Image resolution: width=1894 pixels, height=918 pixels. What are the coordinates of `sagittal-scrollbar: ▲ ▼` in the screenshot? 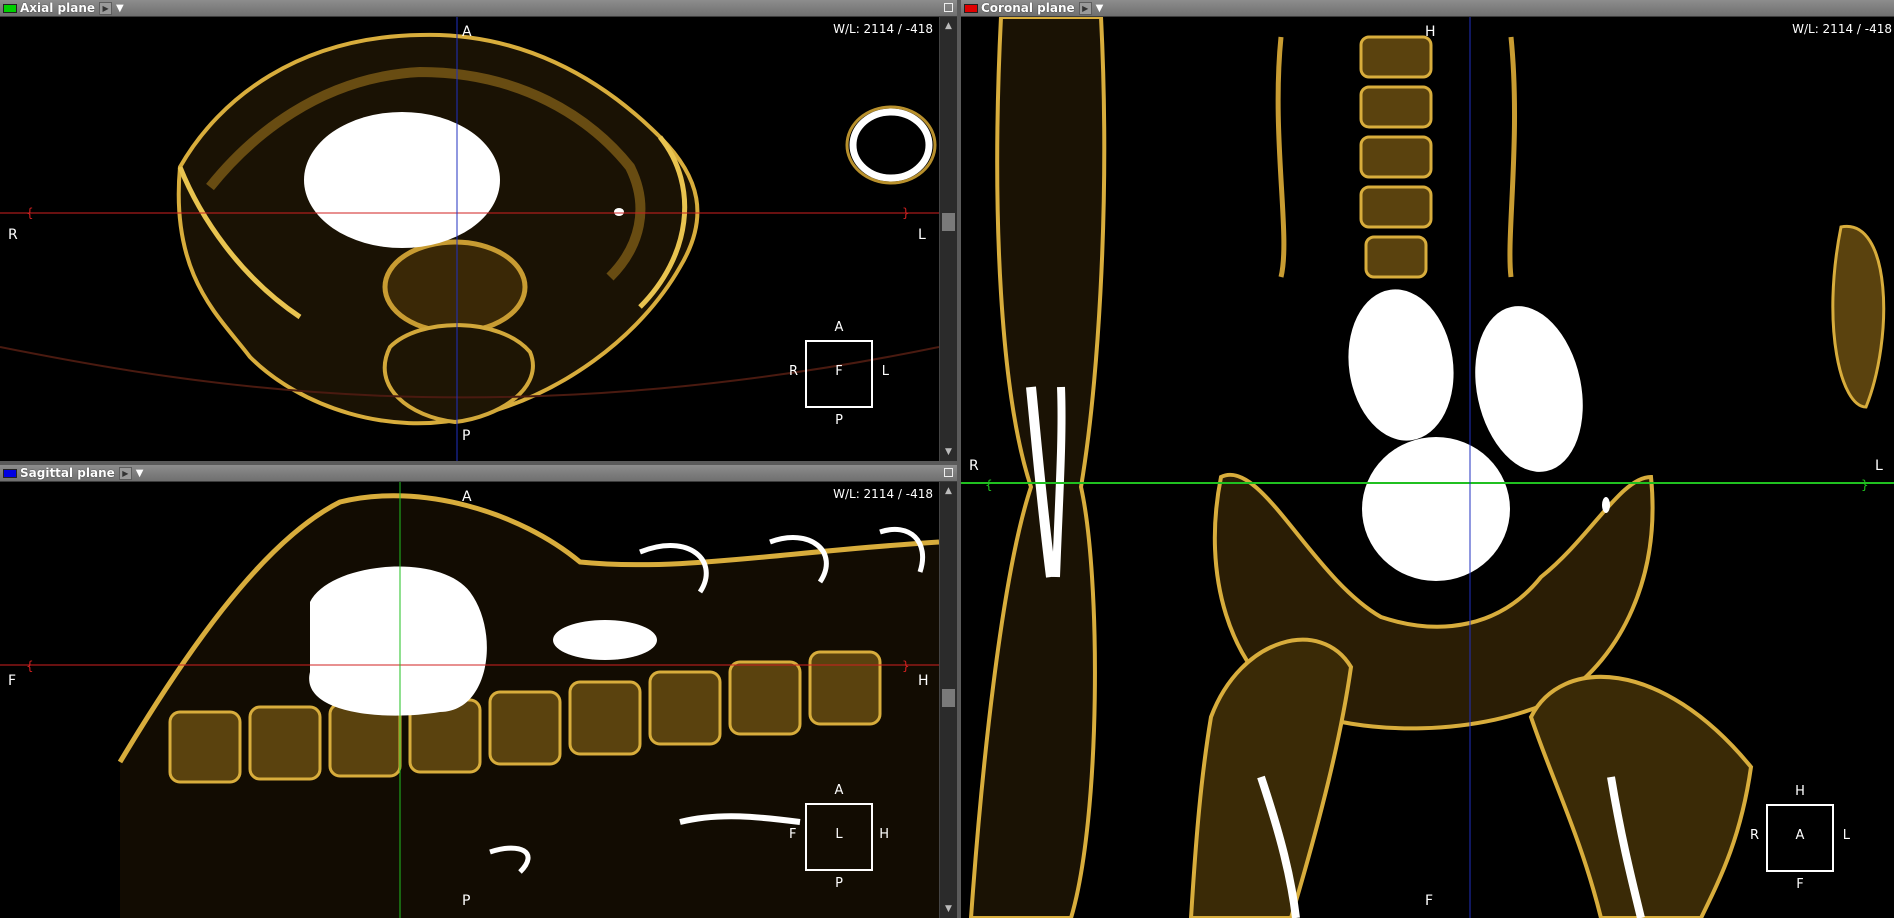 It's located at (948, 700).